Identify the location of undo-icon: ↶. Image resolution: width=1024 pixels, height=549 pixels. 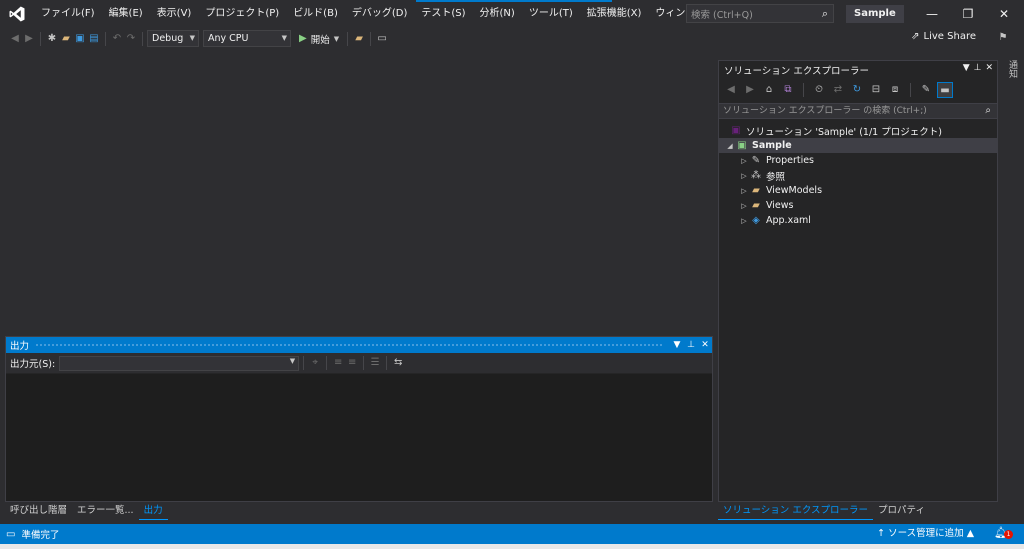
(117, 39).